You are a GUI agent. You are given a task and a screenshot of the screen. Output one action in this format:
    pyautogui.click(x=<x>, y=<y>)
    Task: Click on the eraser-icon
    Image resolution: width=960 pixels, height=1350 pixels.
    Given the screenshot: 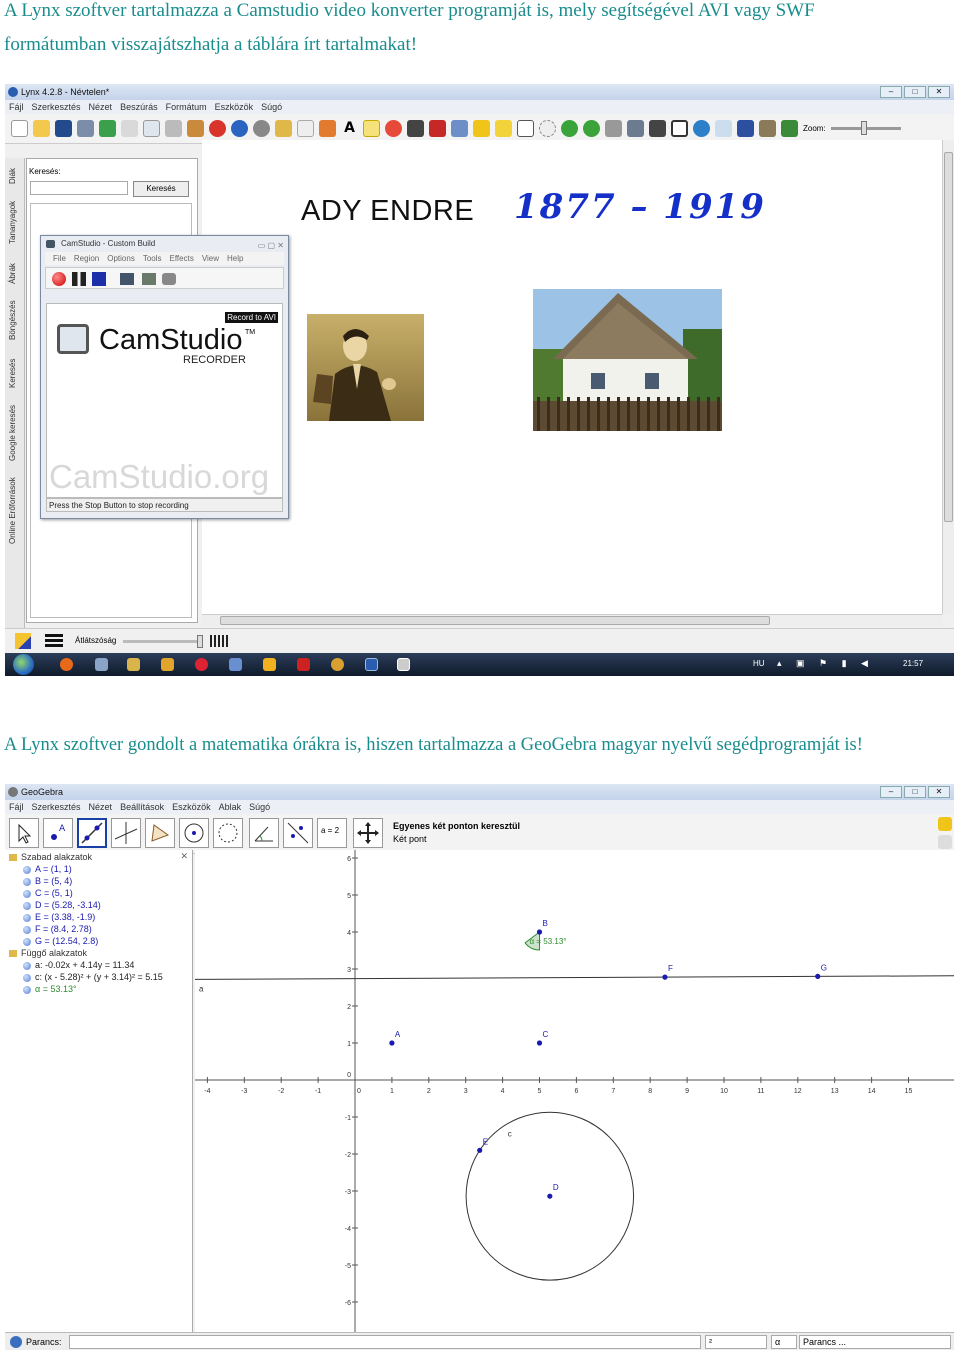 What is the action you would take?
    pyautogui.click(x=459, y=128)
    